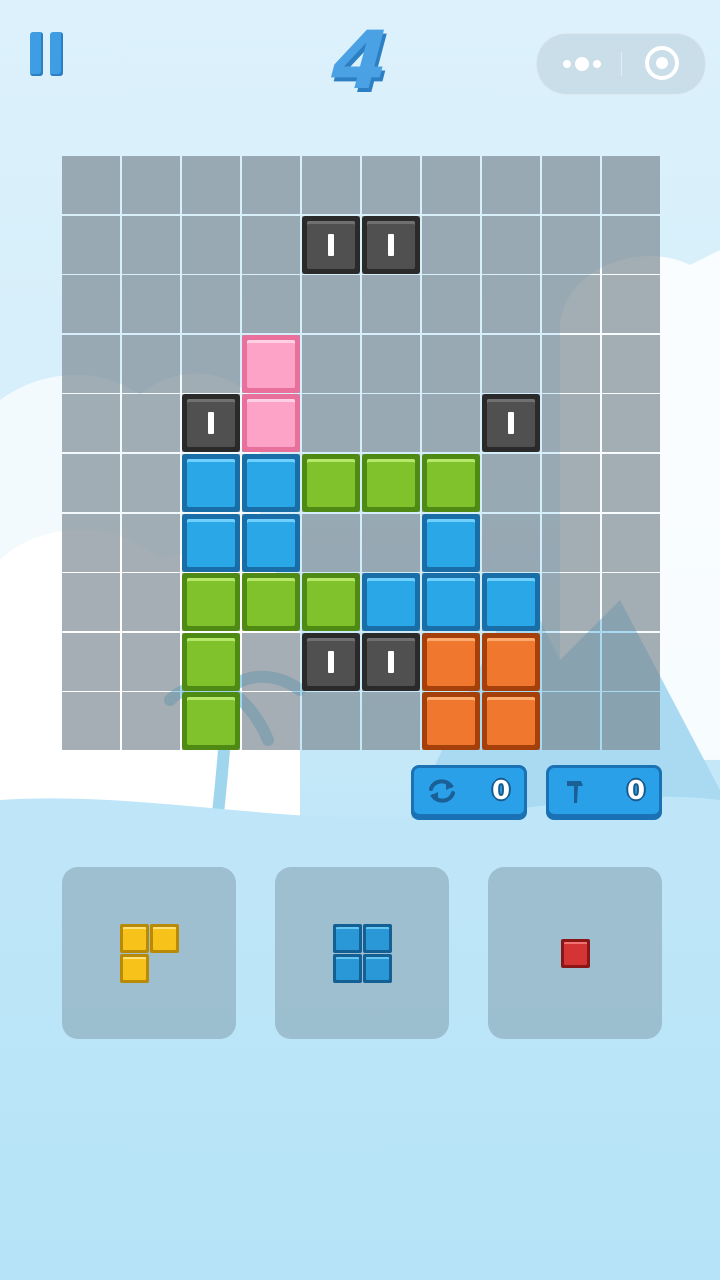  What do you see at coordinates (597, 64) in the screenshot?
I see `more-dots-icon-right` at bounding box center [597, 64].